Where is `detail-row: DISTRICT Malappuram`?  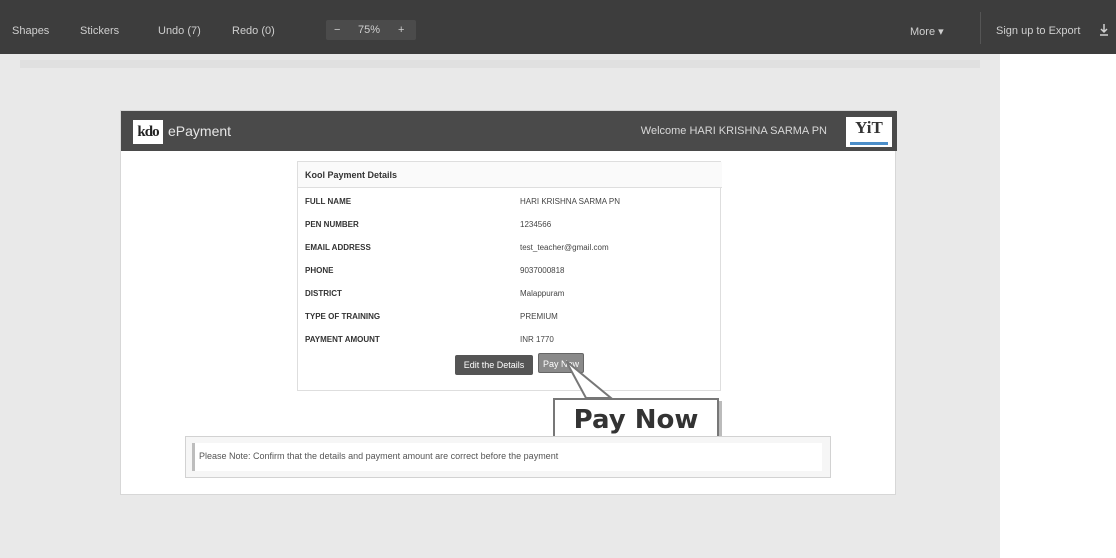 detail-row: DISTRICT Malappuram is located at coordinates (510, 296).